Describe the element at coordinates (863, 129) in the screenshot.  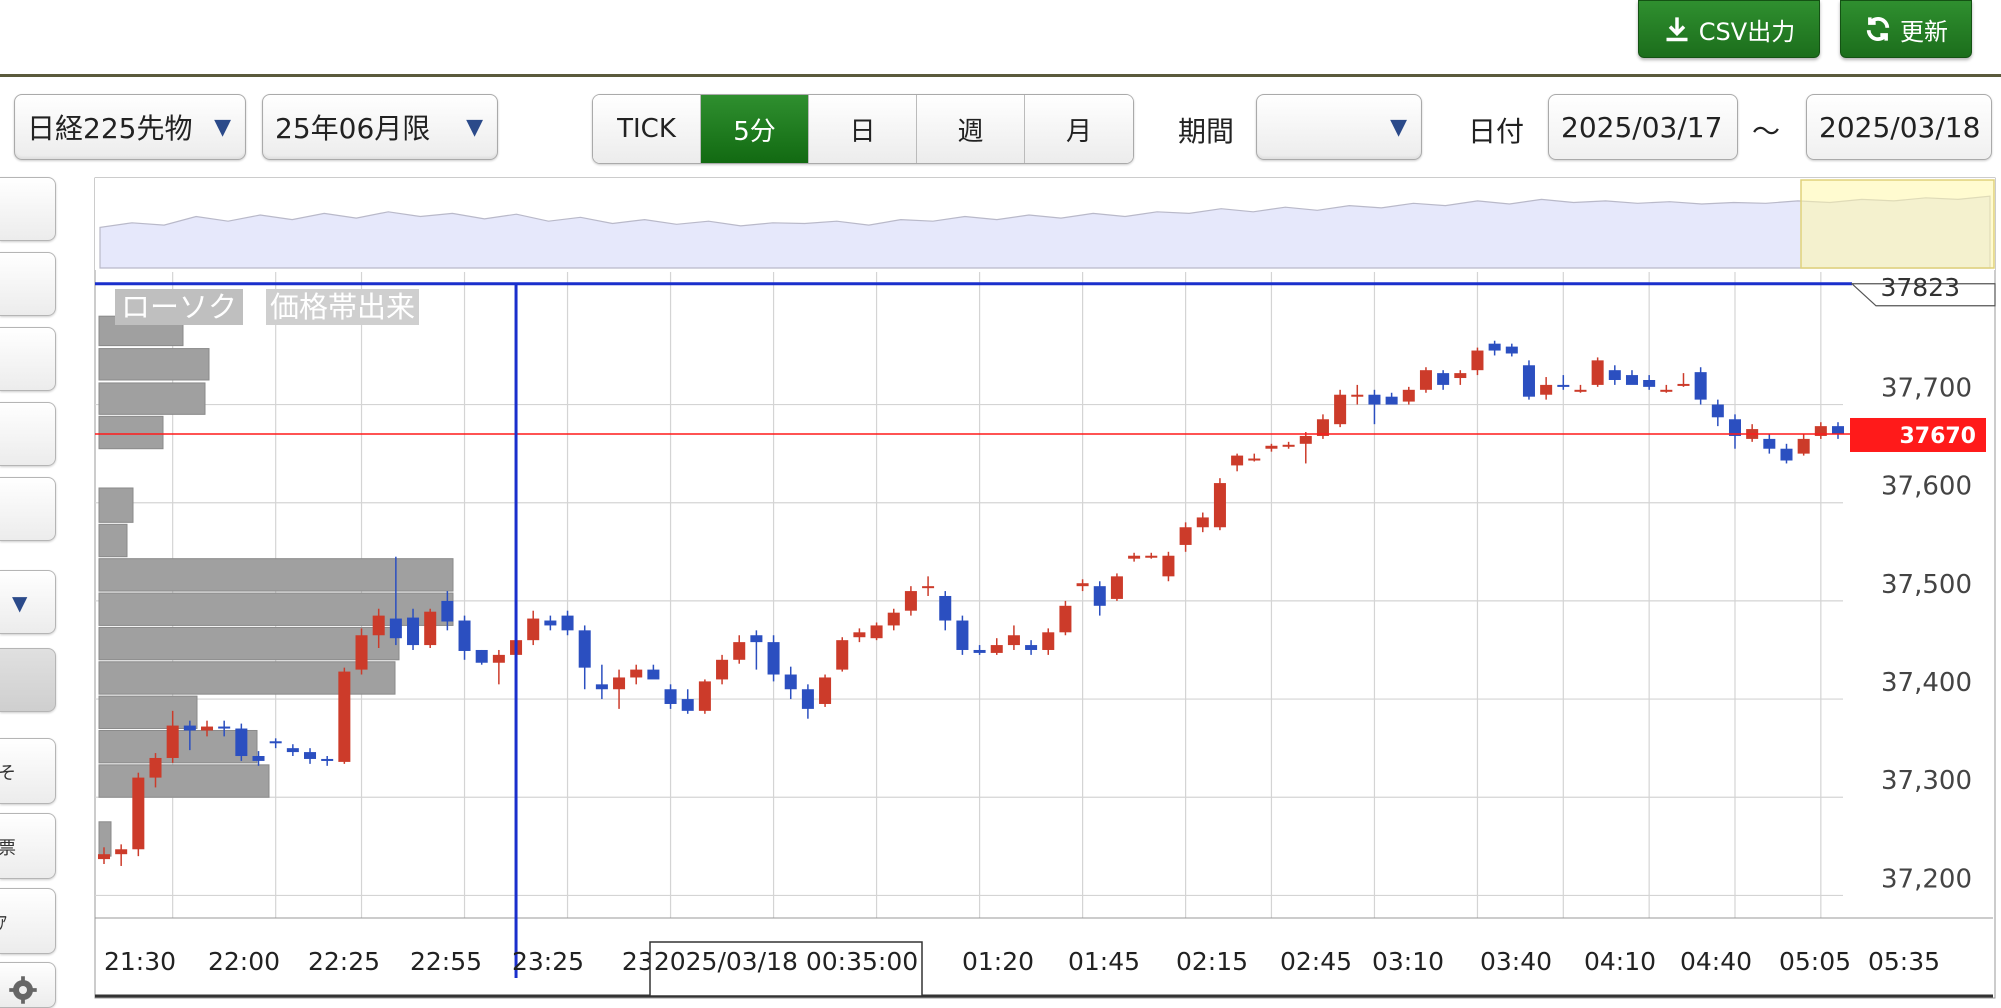
I see `interval-day: 日` at that location.